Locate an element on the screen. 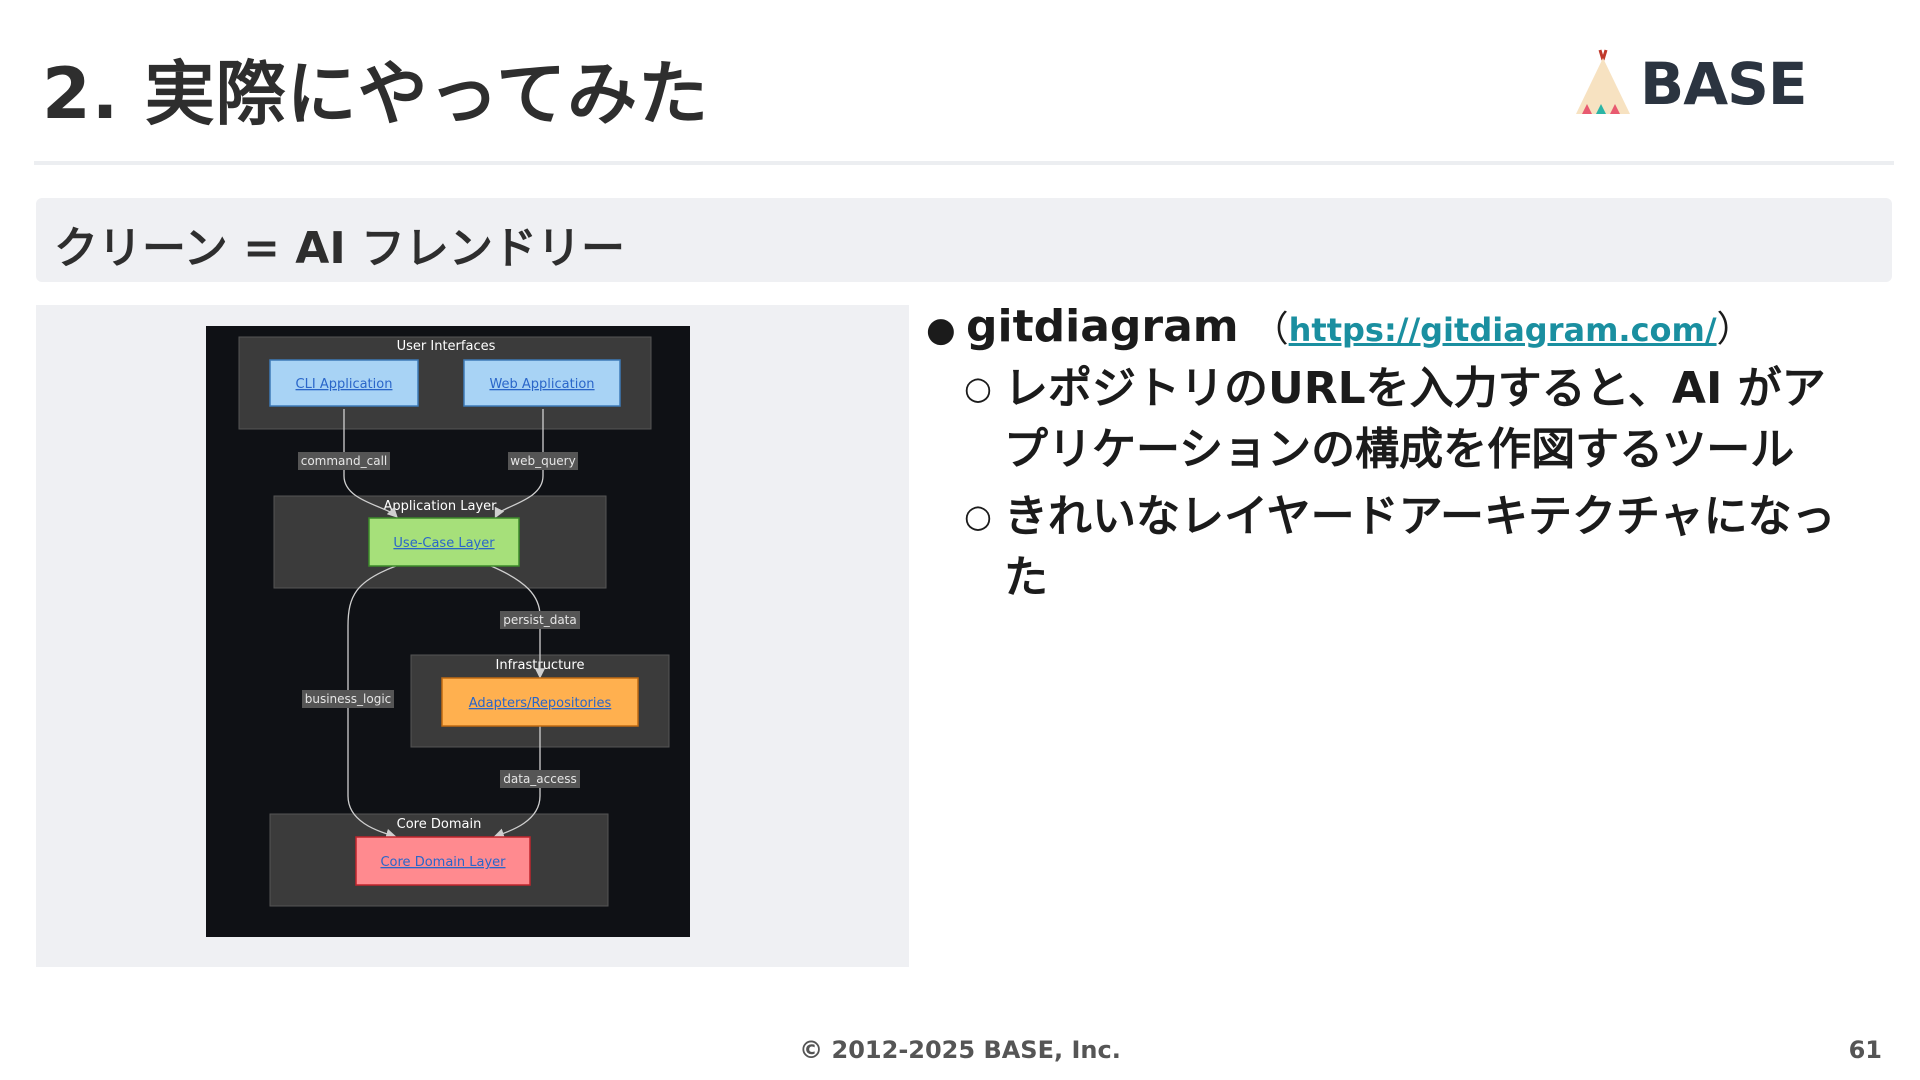 The width and height of the screenshot is (1920, 1080). logo-text: BASE is located at coordinates (1723, 84).